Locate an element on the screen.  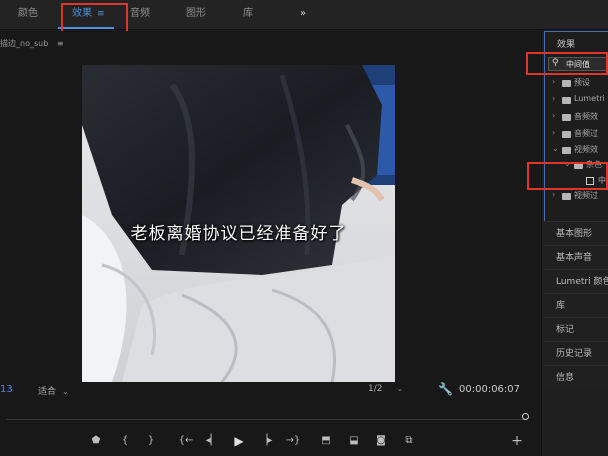
add-button-icon: + is located at coordinates (517, 441).